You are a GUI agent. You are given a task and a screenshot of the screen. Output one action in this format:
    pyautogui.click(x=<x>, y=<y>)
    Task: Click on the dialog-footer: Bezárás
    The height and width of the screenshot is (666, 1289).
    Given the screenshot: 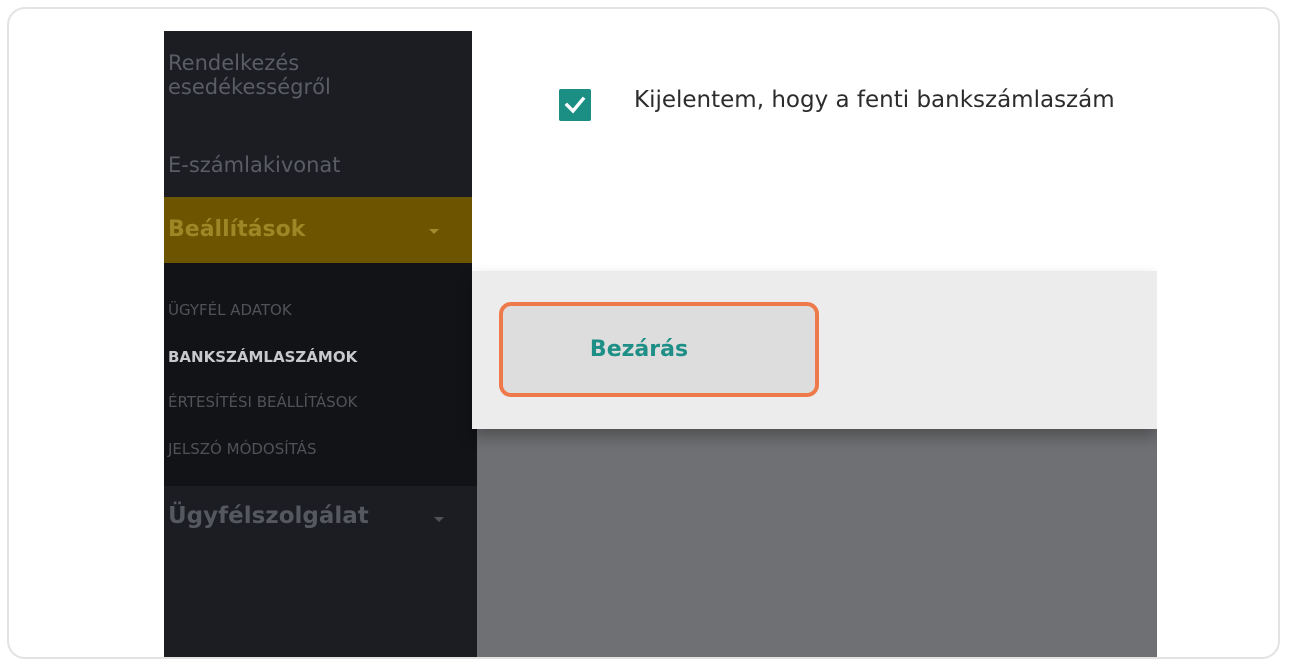 What is the action you would take?
    pyautogui.click(x=814, y=350)
    